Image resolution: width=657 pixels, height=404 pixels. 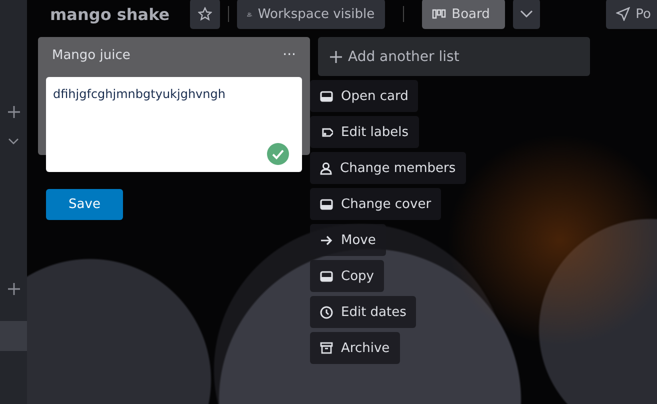 I want to click on board-view-tab: Board, so click(x=463, y=14).